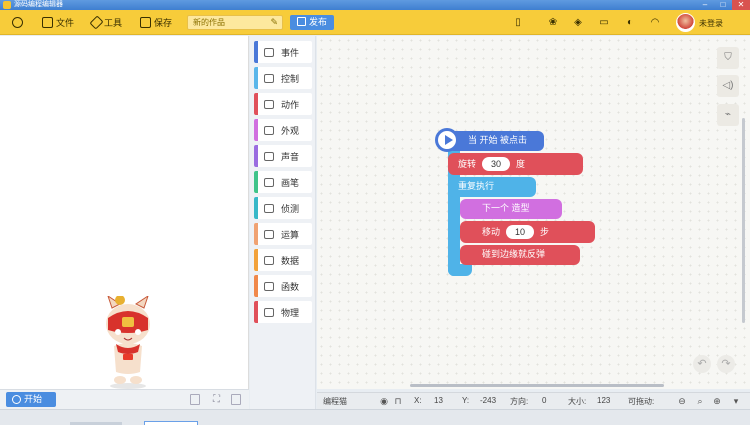  Describe the element at coordinates (209, 22) in the screenshot. I see `project-name-text: 新的作品` at that location.